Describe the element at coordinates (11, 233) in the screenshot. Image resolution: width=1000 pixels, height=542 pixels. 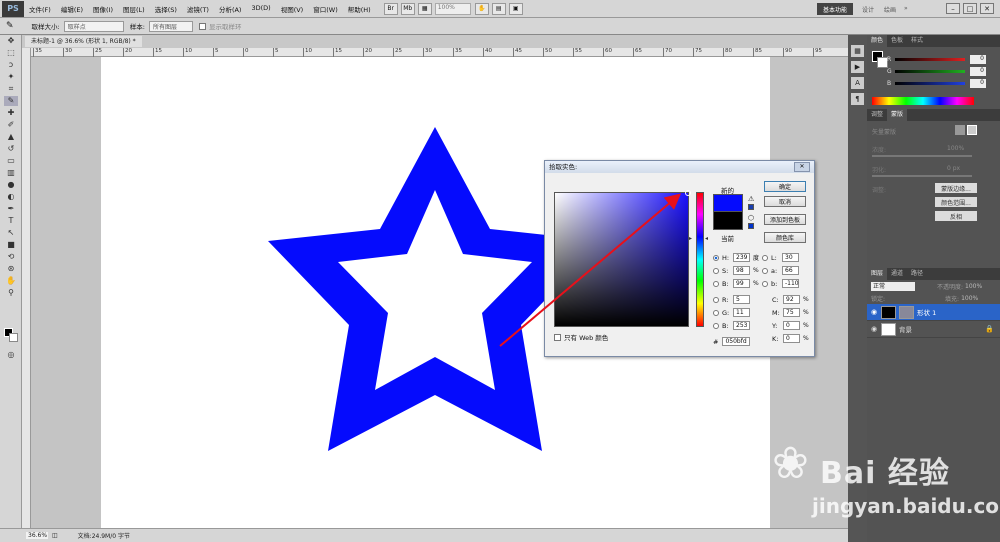
I see `path-select-icon: ↖` at that location.